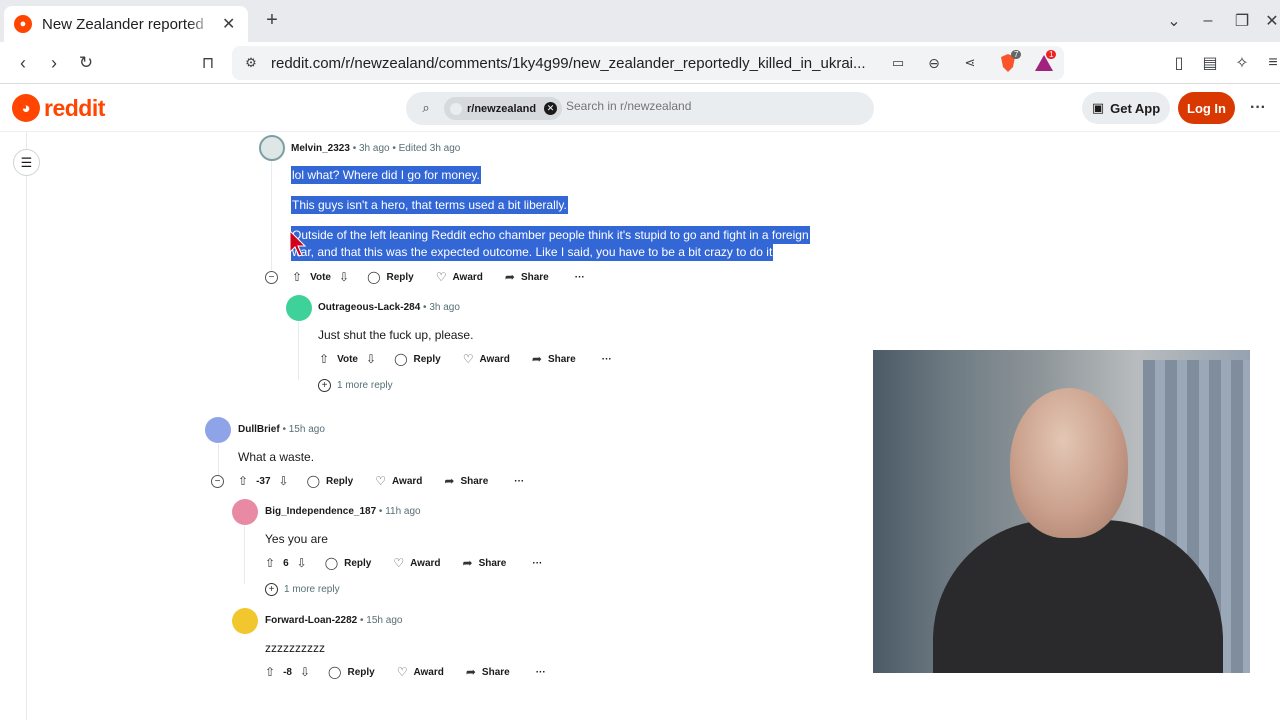 This screenshot has width=1280, height=720. What do you see at coordinates (320, 511) in the screenshot?
I see `username: Big_Independence_187` at bounding box center [320, 511].